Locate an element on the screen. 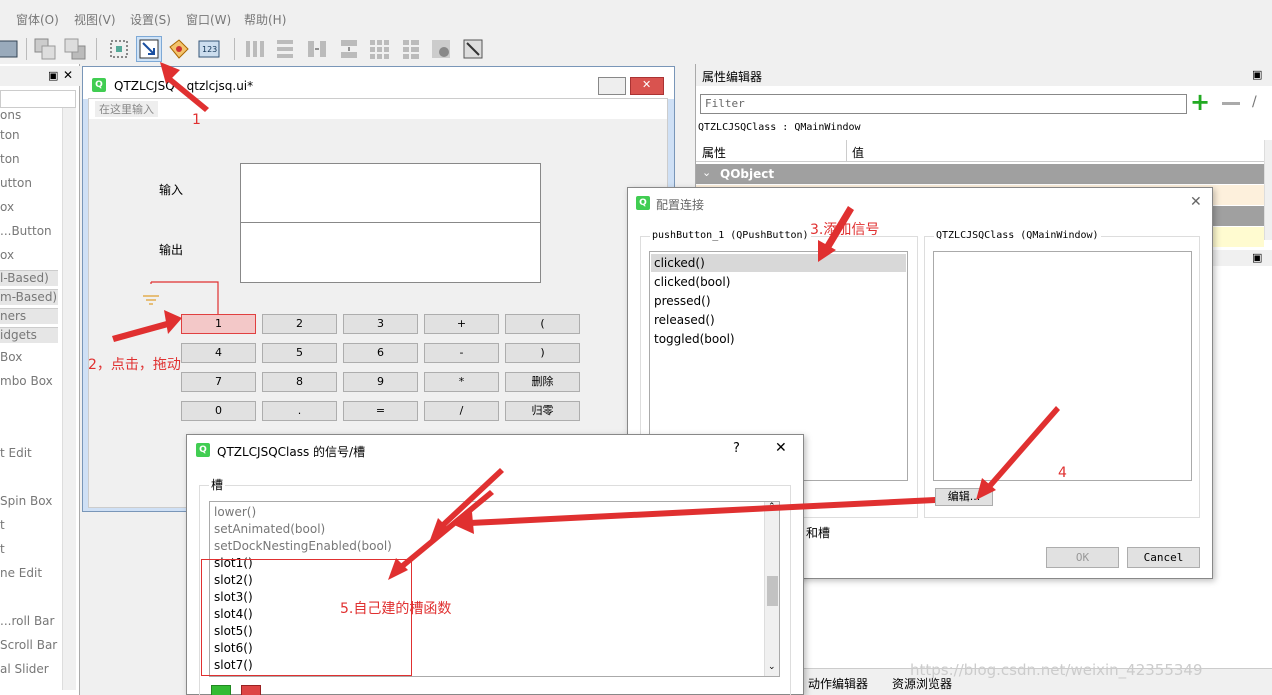 This screenshot has width=1272, height=695. layout-horizontal-icon is located at coordinates (255, 49).